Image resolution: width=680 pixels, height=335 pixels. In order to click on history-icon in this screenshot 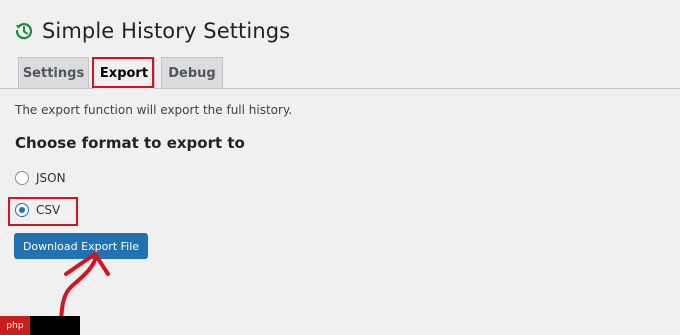, I will do `click(24, 31)`.